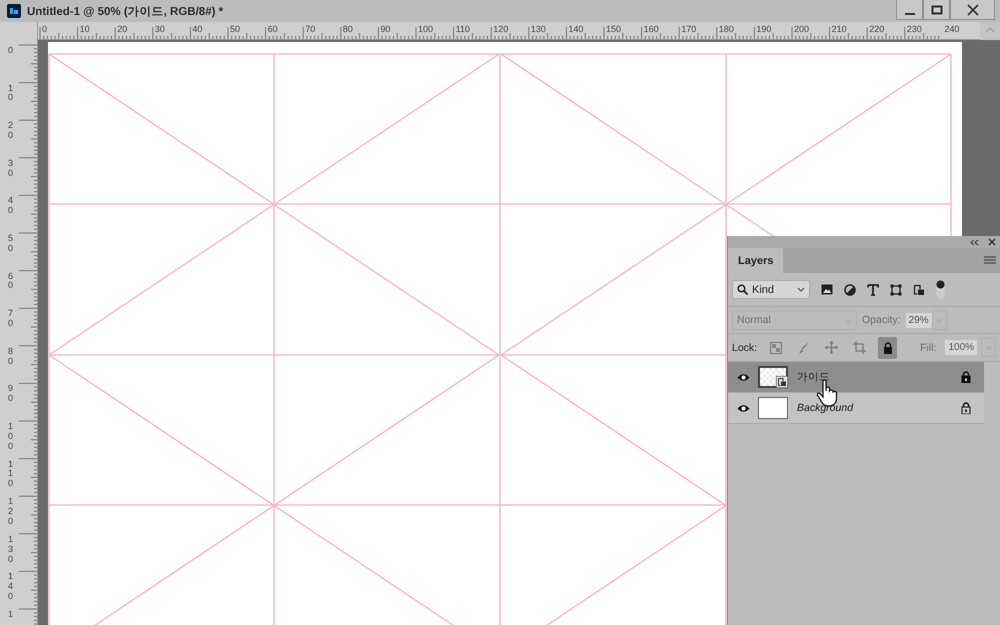  I want to click on search-icon, so click(742, 289).